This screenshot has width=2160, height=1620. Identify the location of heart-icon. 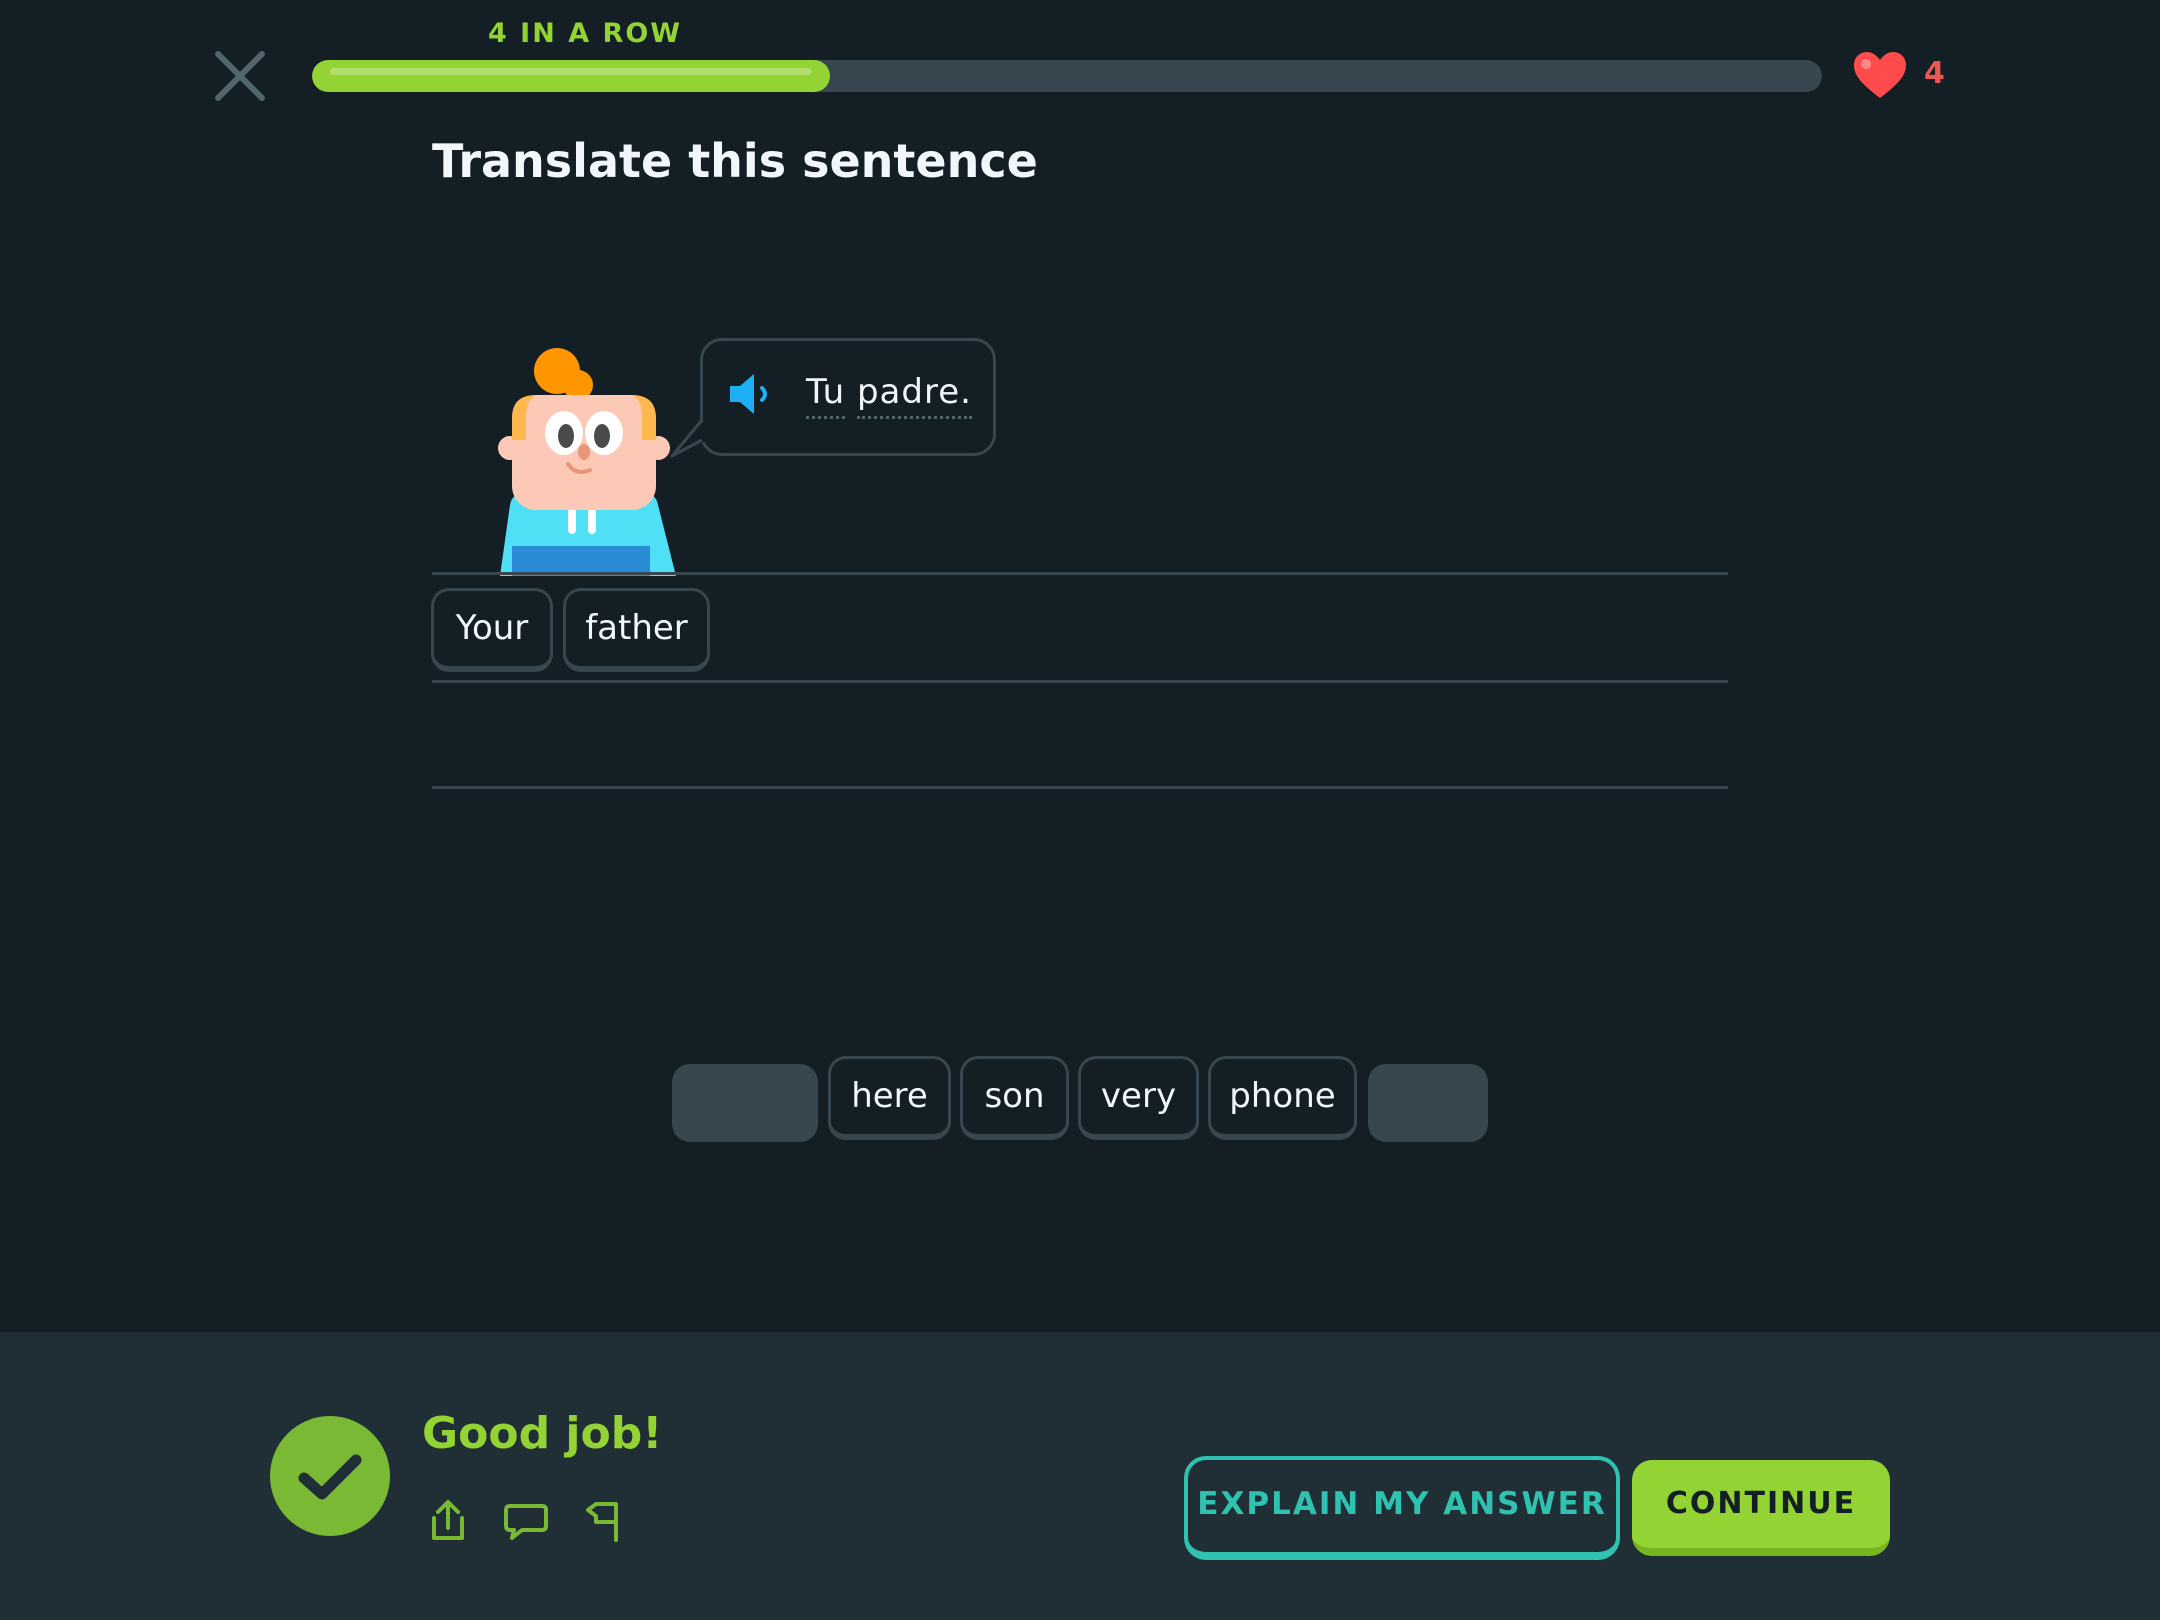
(1880, 75).